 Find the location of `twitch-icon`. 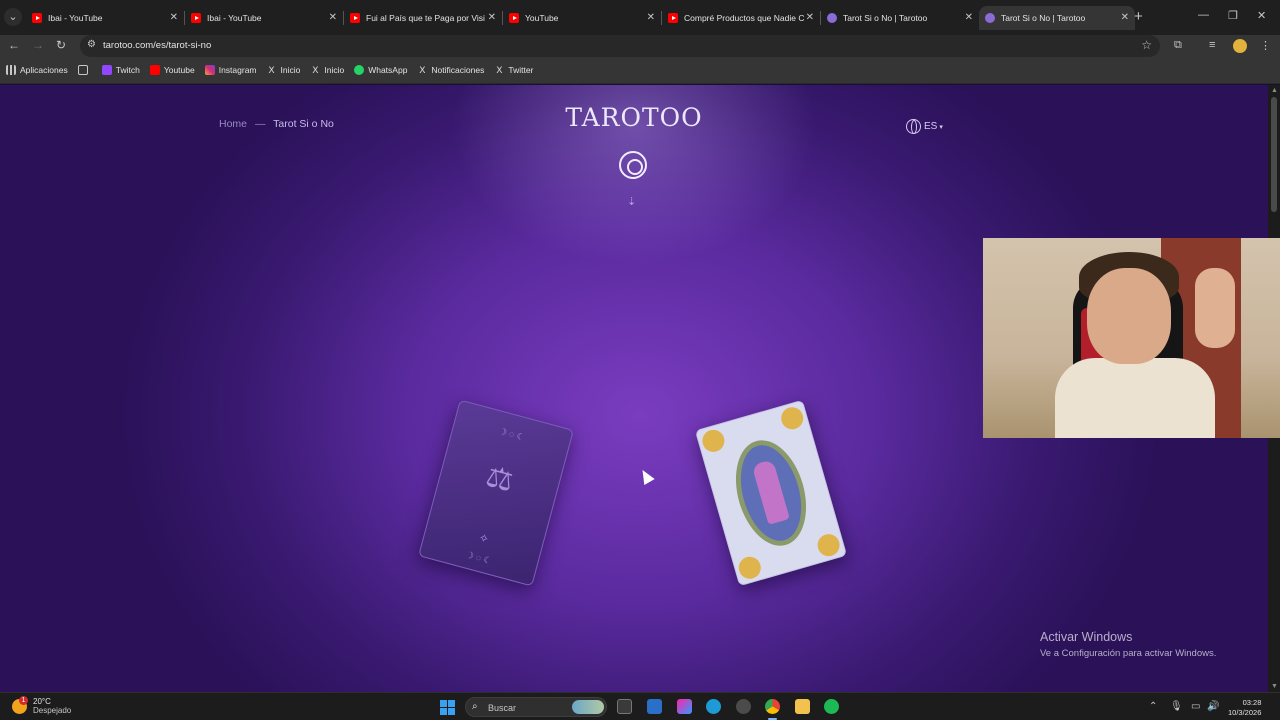

twitch-icon is located at coordinates (106, 70).